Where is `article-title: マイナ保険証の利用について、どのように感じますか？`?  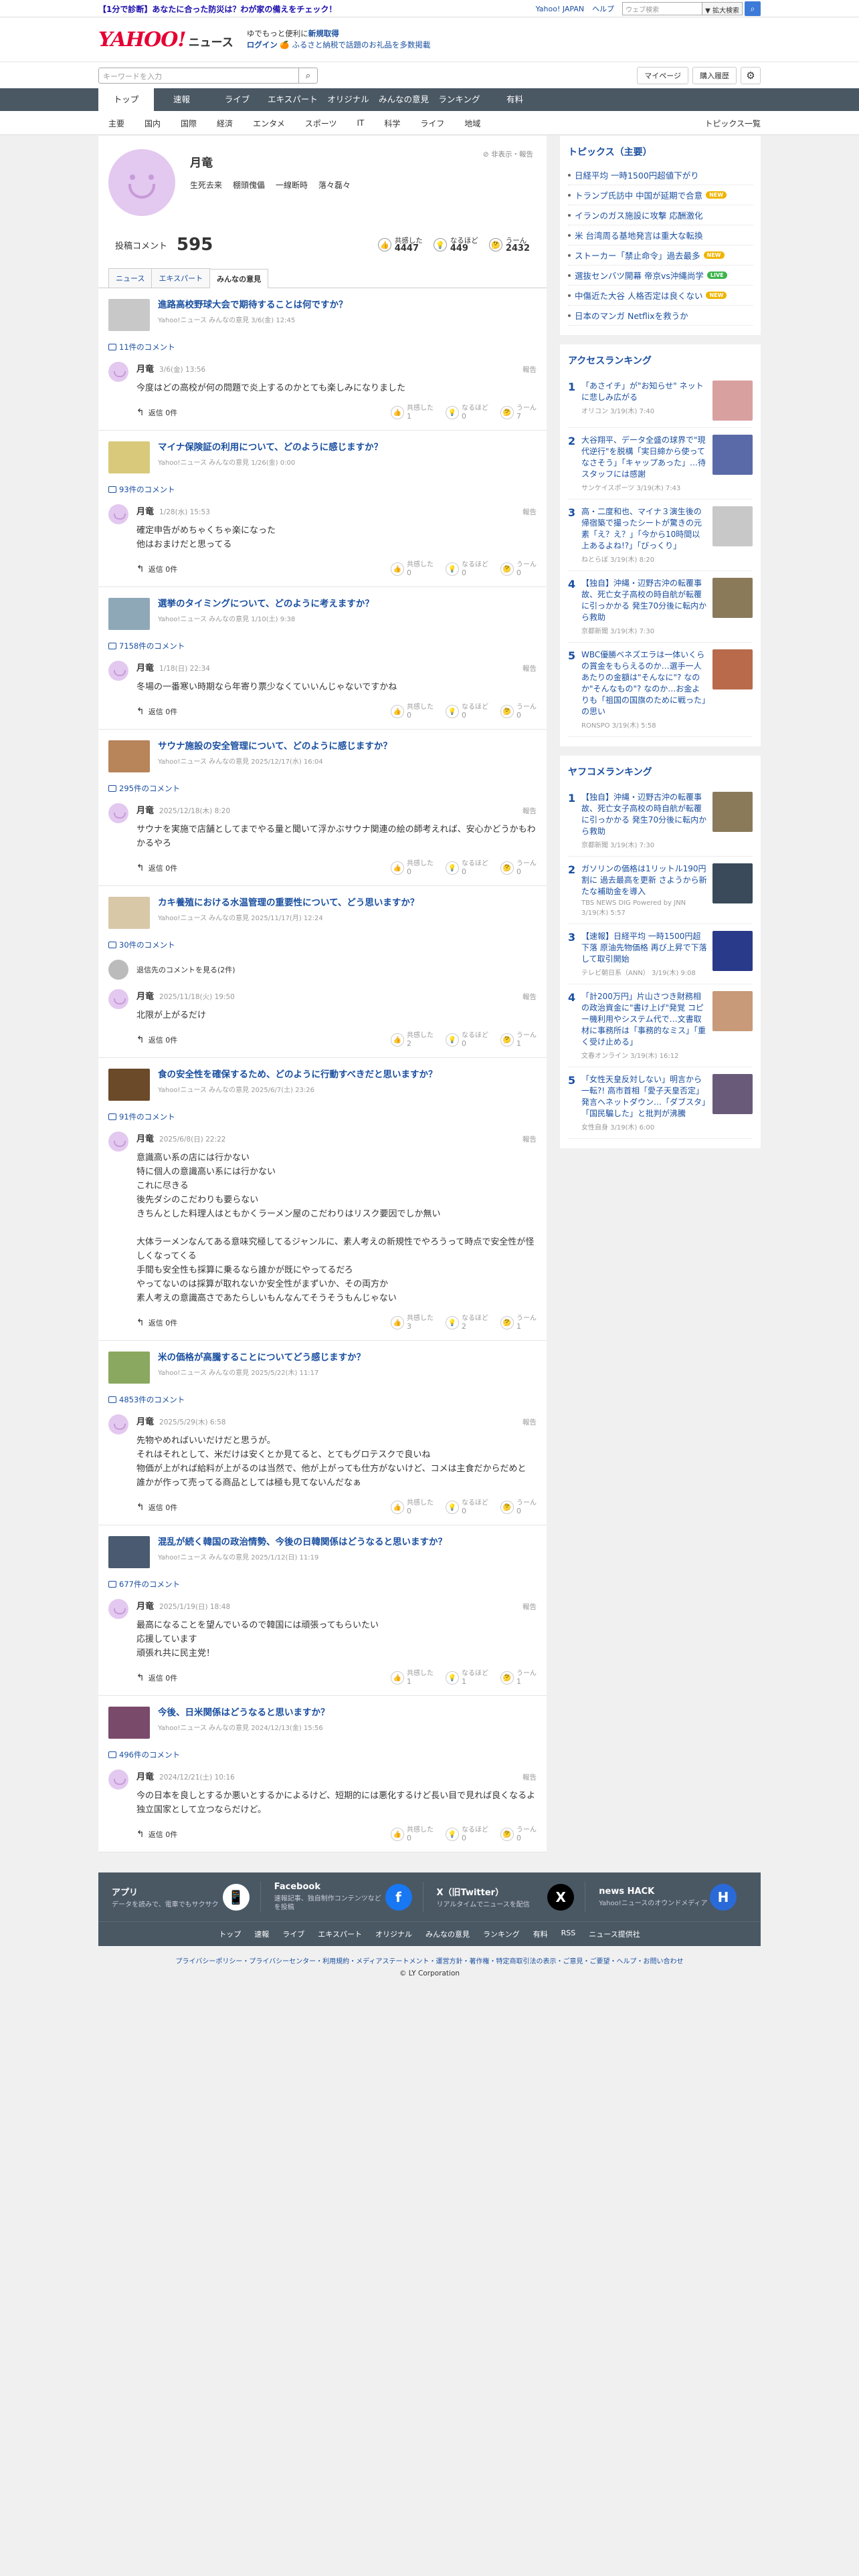
article-title: マイナ保険証の利用について、どのように感じますか？ is located at coordinates (270, 448).